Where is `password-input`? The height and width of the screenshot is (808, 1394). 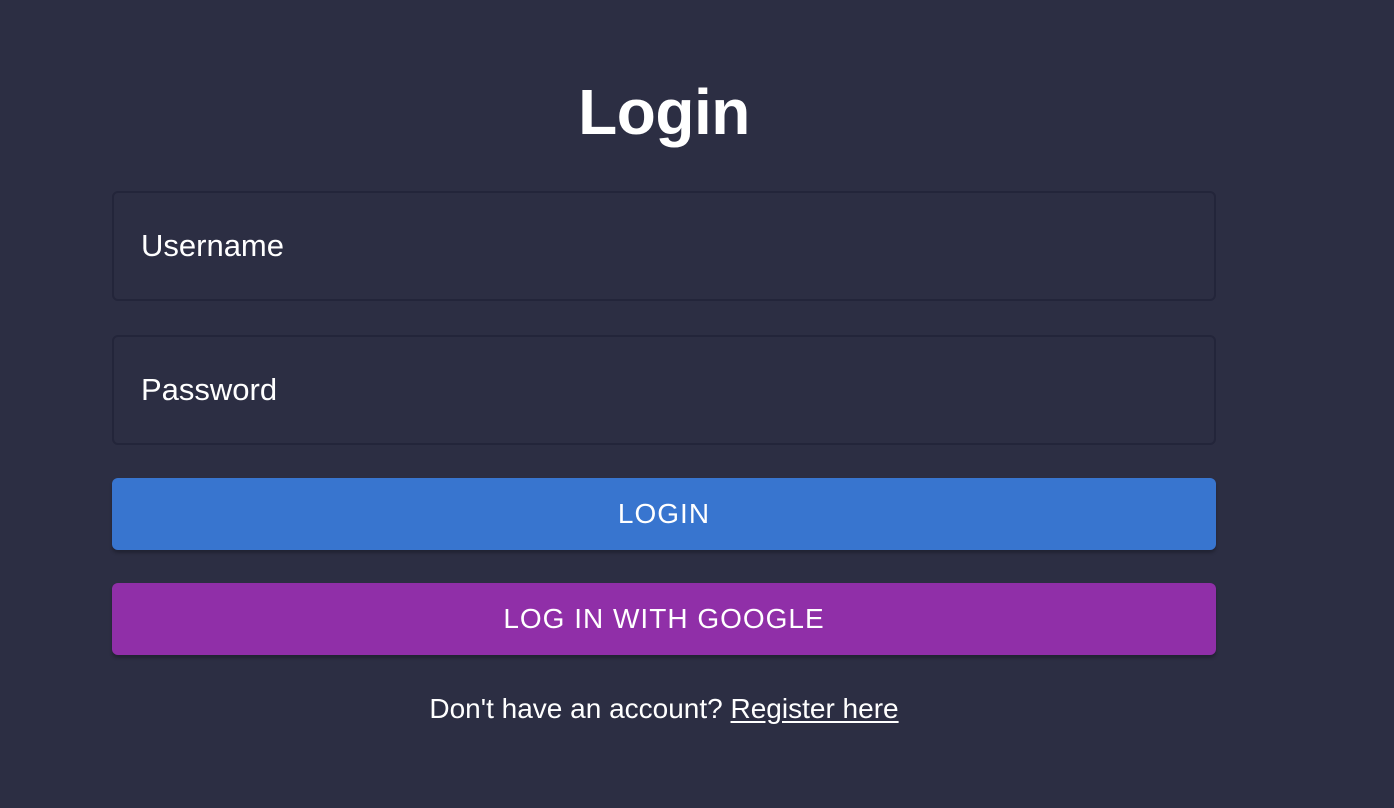 password-input is located at coordinates (664, 390).